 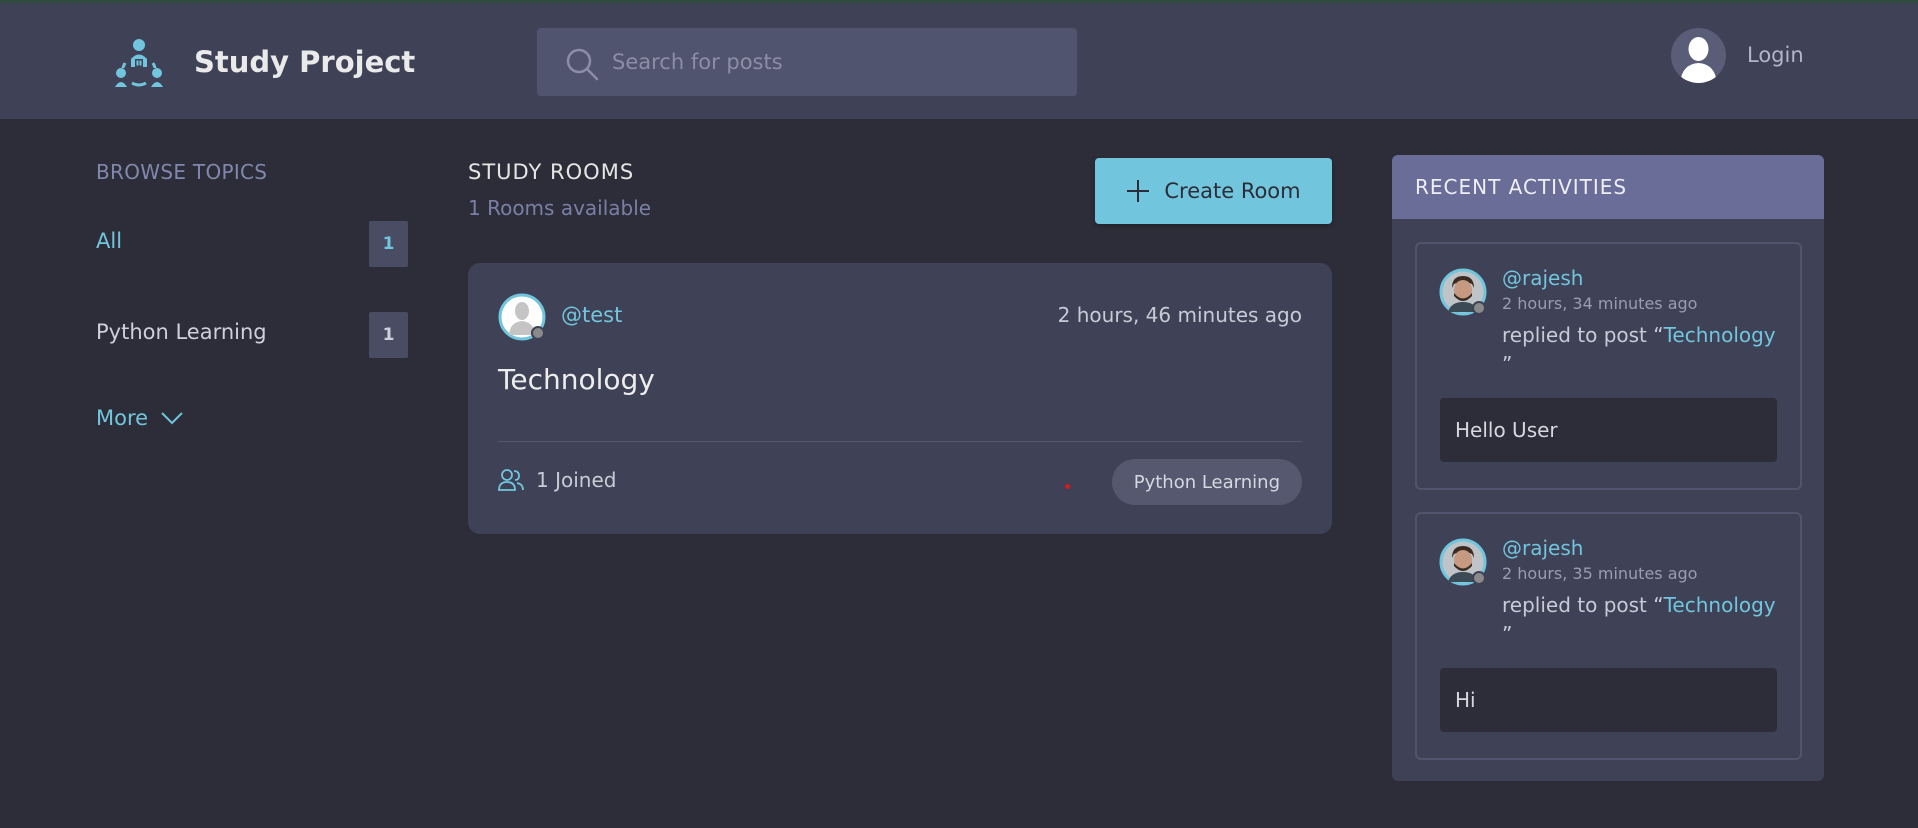 I want to click on topic-item-python-learning: Python Learning 1, so click(x=252, y=335).